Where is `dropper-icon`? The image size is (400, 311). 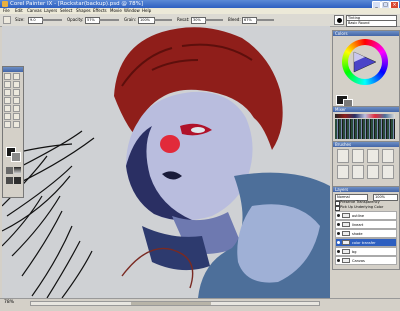 dropper-icon is located at coordinates (16, 76).